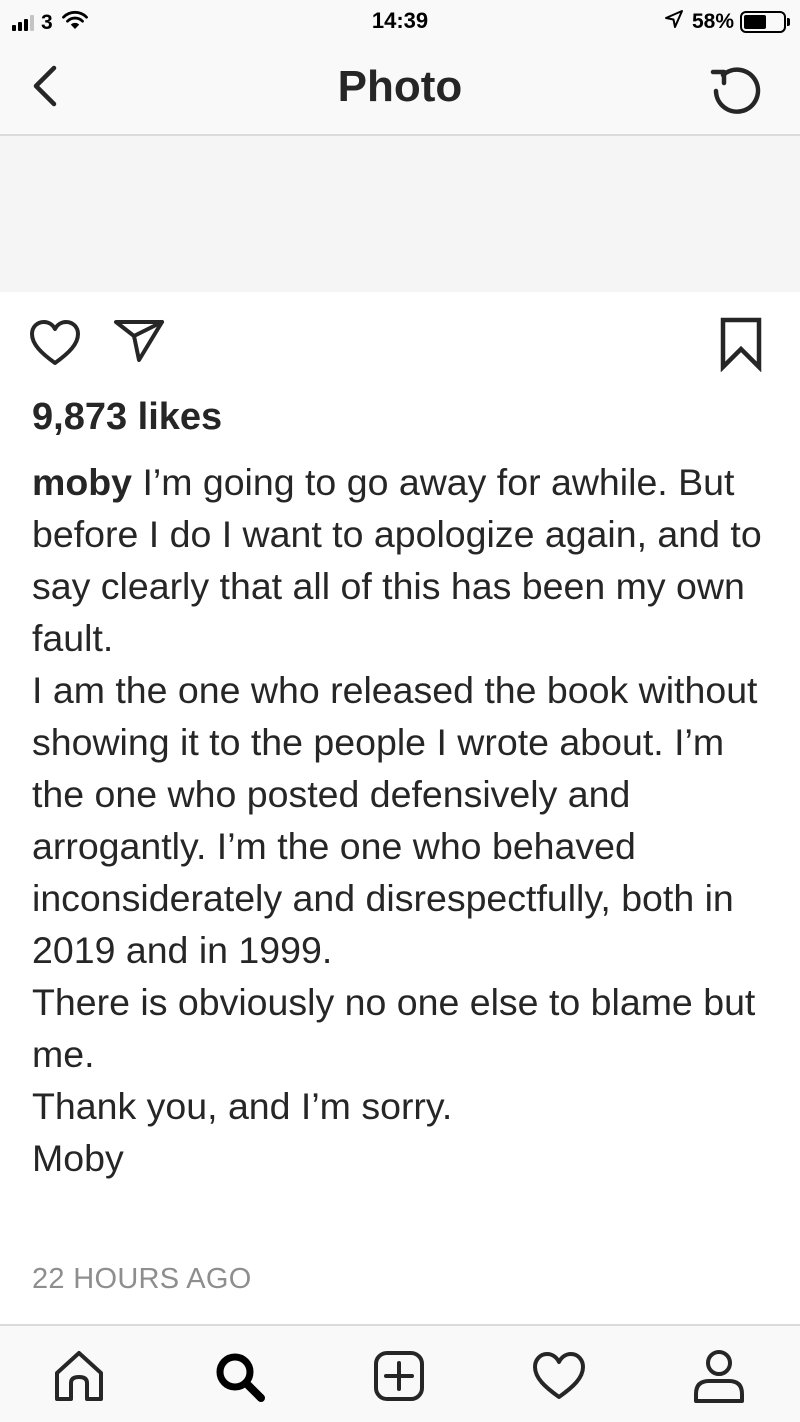  Describe the element at coordinates (400, 214) in the screenshot. I see `post-photo` at that location.